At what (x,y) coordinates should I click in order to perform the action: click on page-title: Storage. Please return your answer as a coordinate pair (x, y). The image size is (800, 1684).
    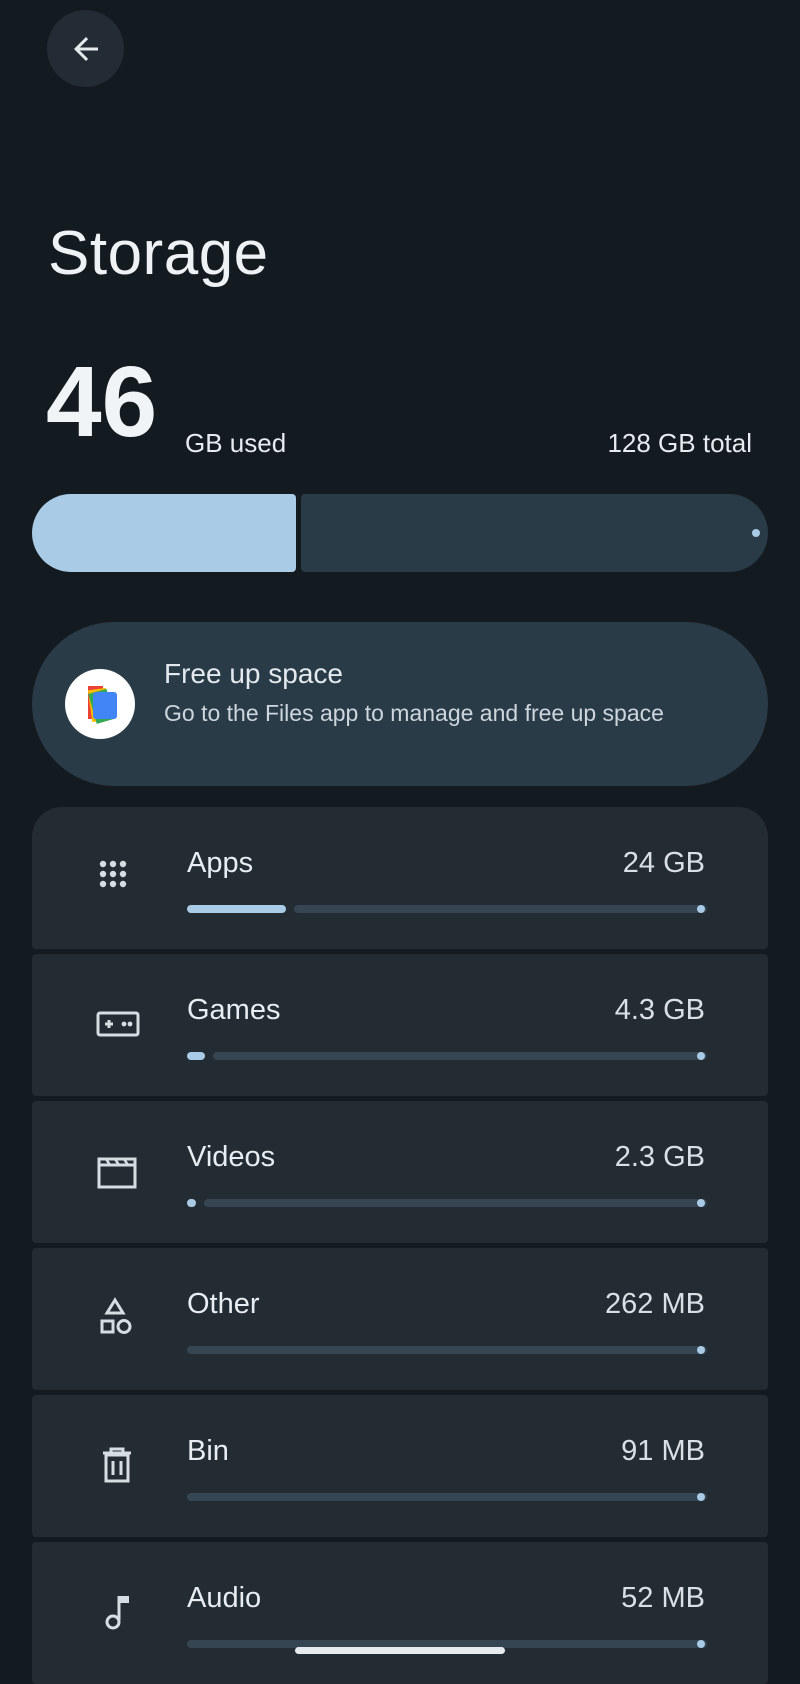
    Looking at the image, I should click on (158, 253).